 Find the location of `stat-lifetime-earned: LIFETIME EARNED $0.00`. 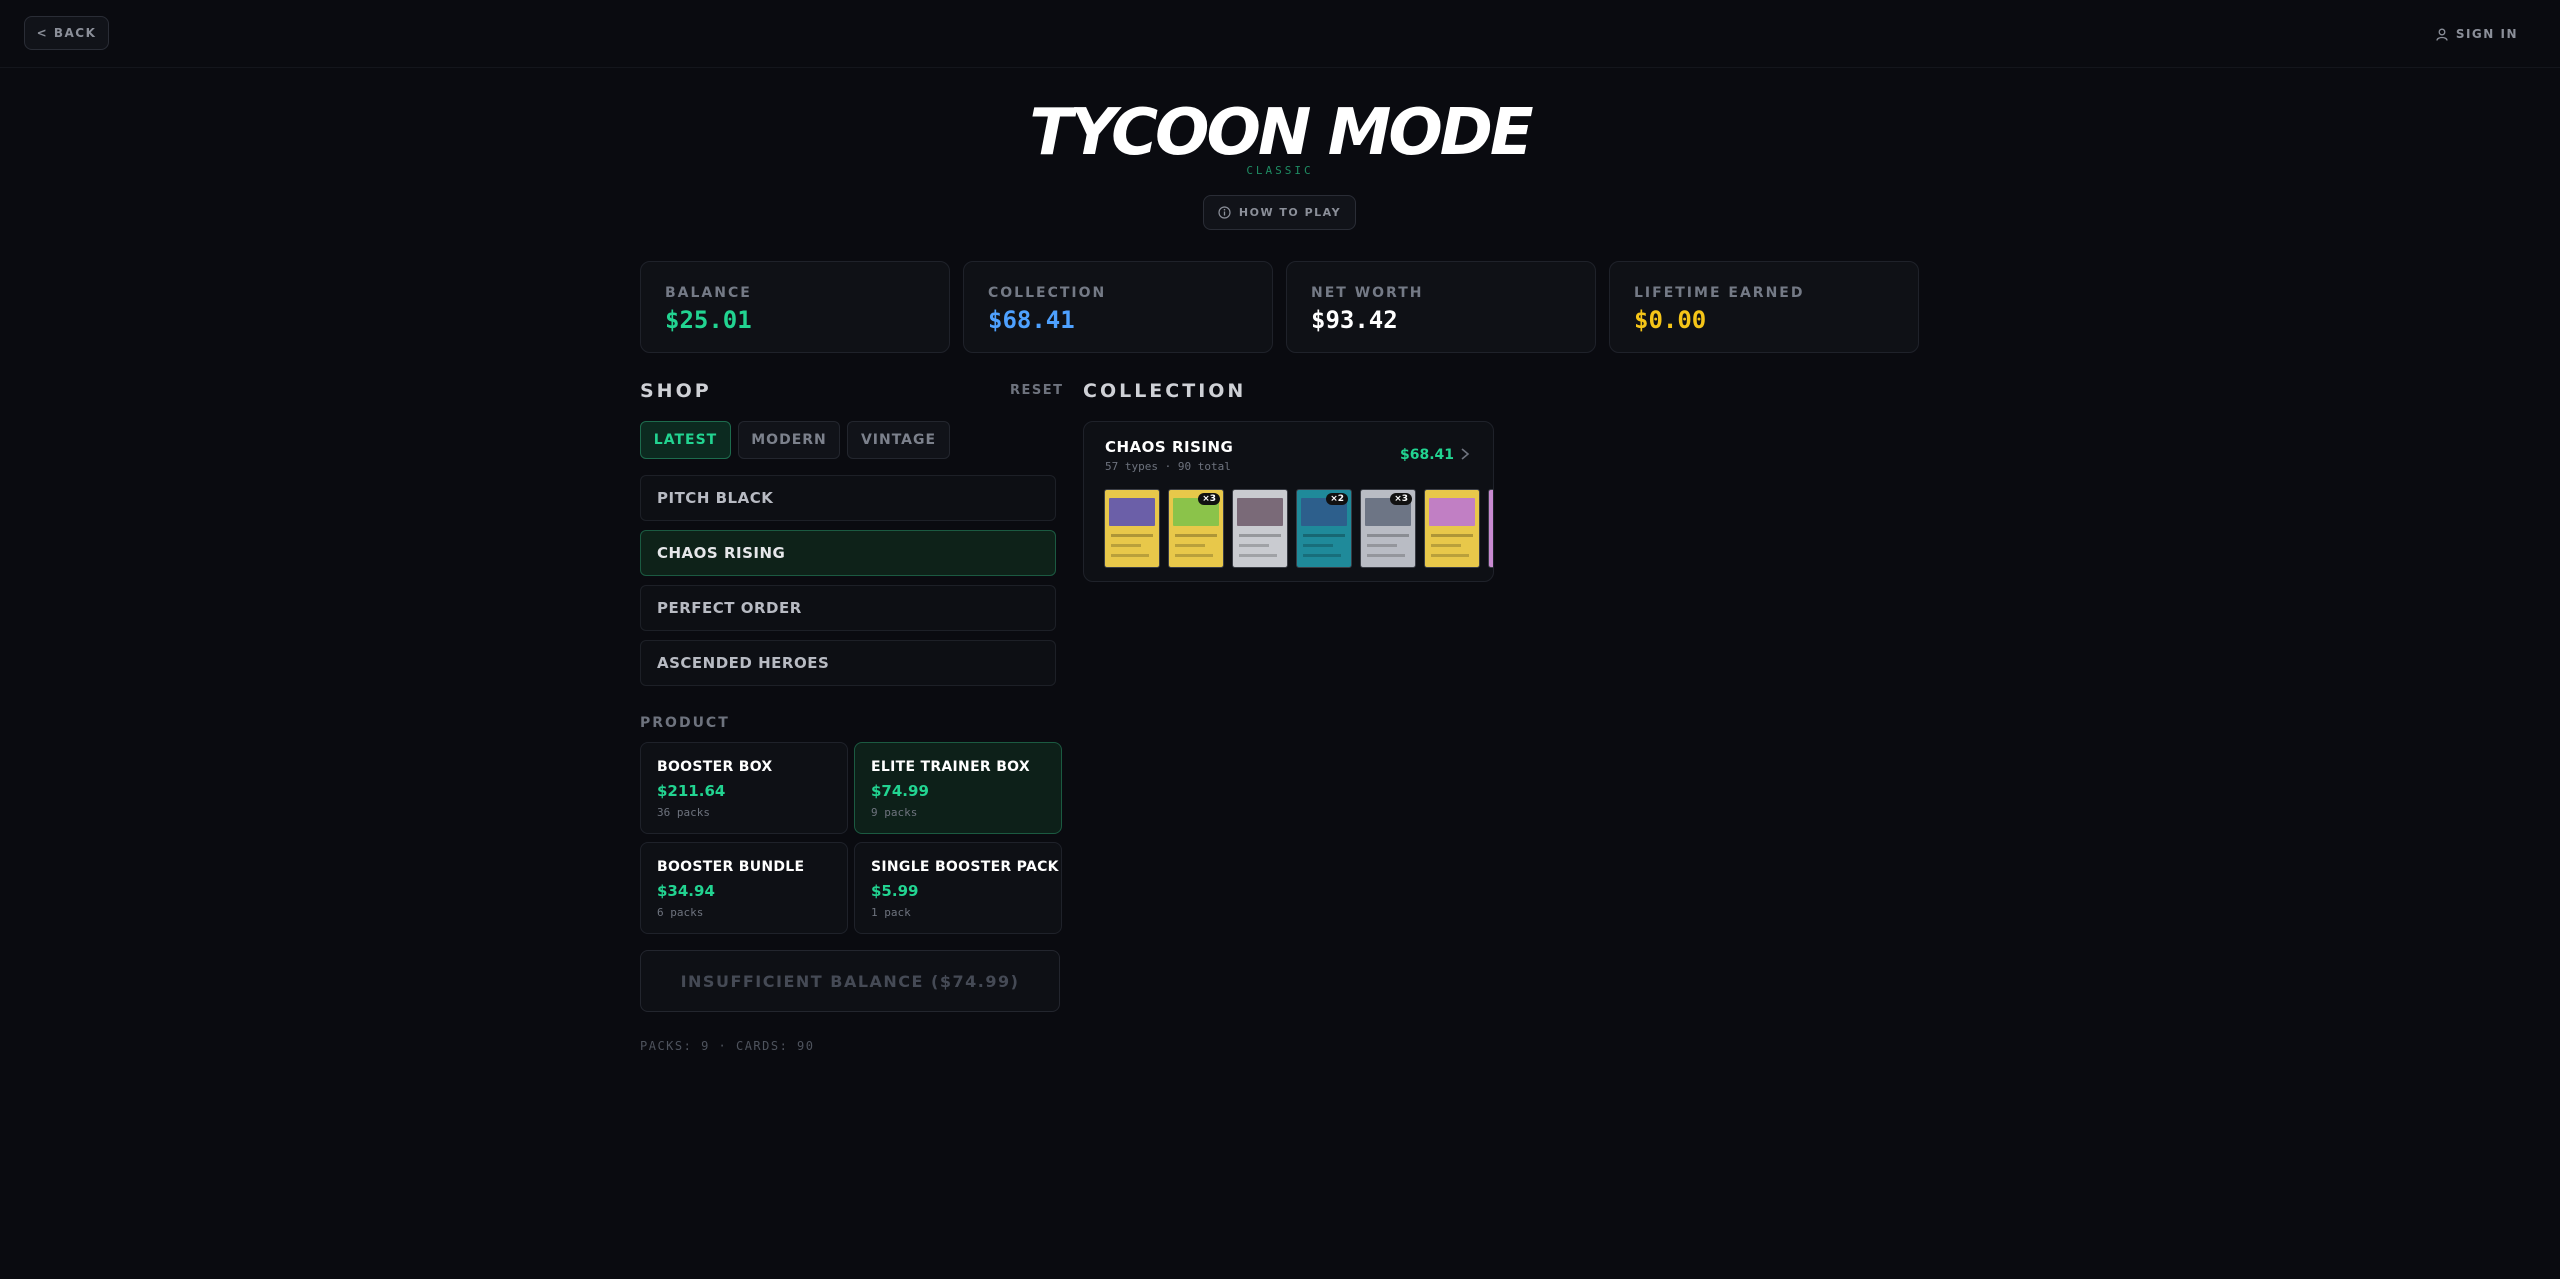

stat-lifetime-earned: LIFETIME EARNED $0.00 is located at coordinates (1764, 307).